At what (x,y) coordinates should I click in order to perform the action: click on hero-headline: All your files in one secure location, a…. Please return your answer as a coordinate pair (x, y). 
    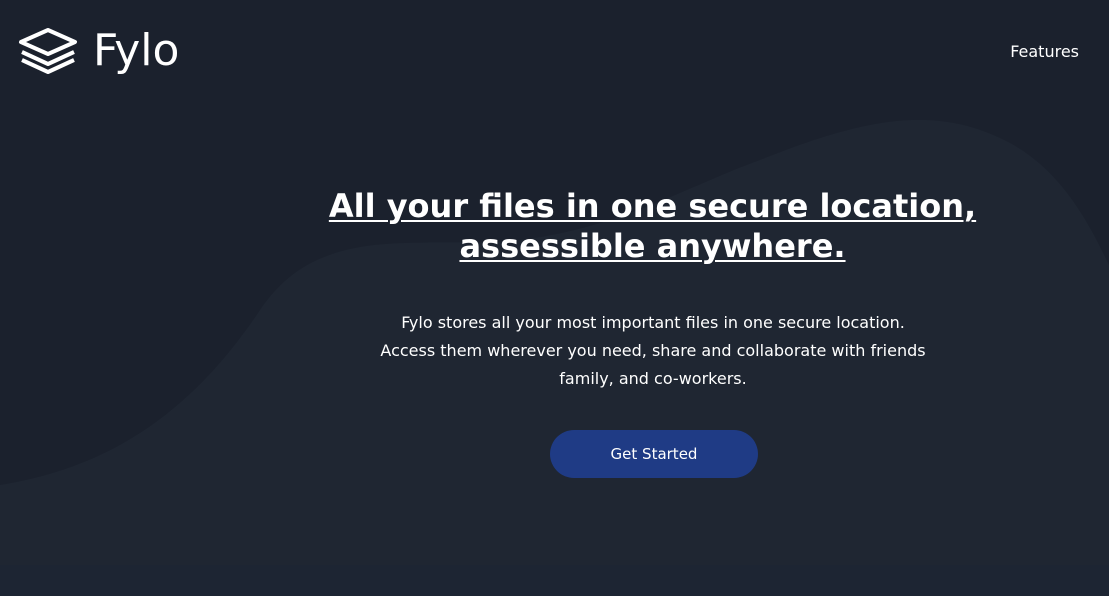
    Looking at the image, I should click on (652, 226).